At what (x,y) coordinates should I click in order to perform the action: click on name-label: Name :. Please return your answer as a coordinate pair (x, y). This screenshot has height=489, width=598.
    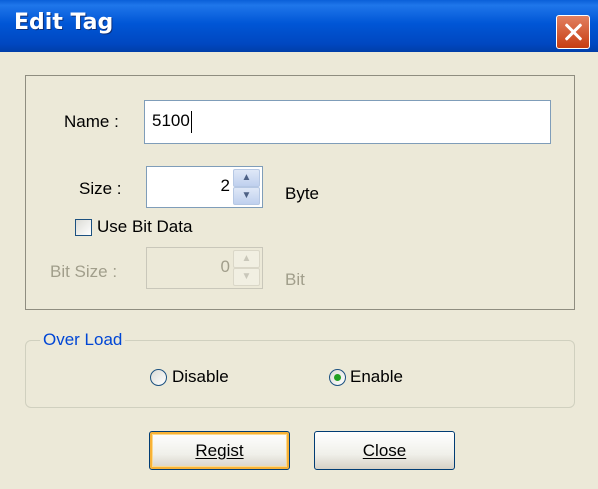
    Looking at the image, I should click on (91, 121).